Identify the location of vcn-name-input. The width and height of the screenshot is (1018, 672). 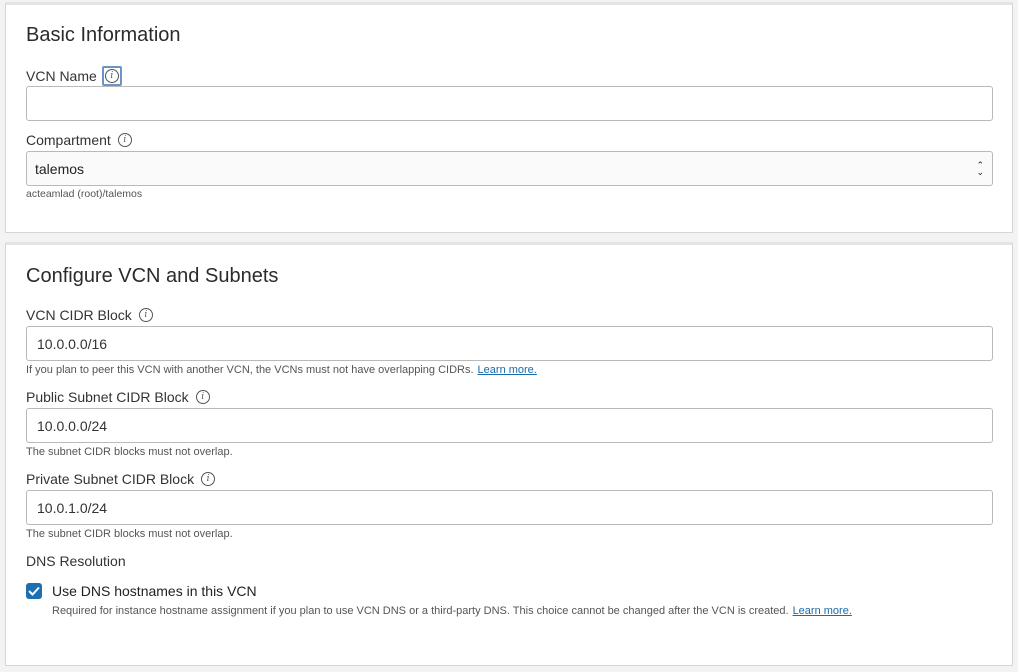
(509, 103).